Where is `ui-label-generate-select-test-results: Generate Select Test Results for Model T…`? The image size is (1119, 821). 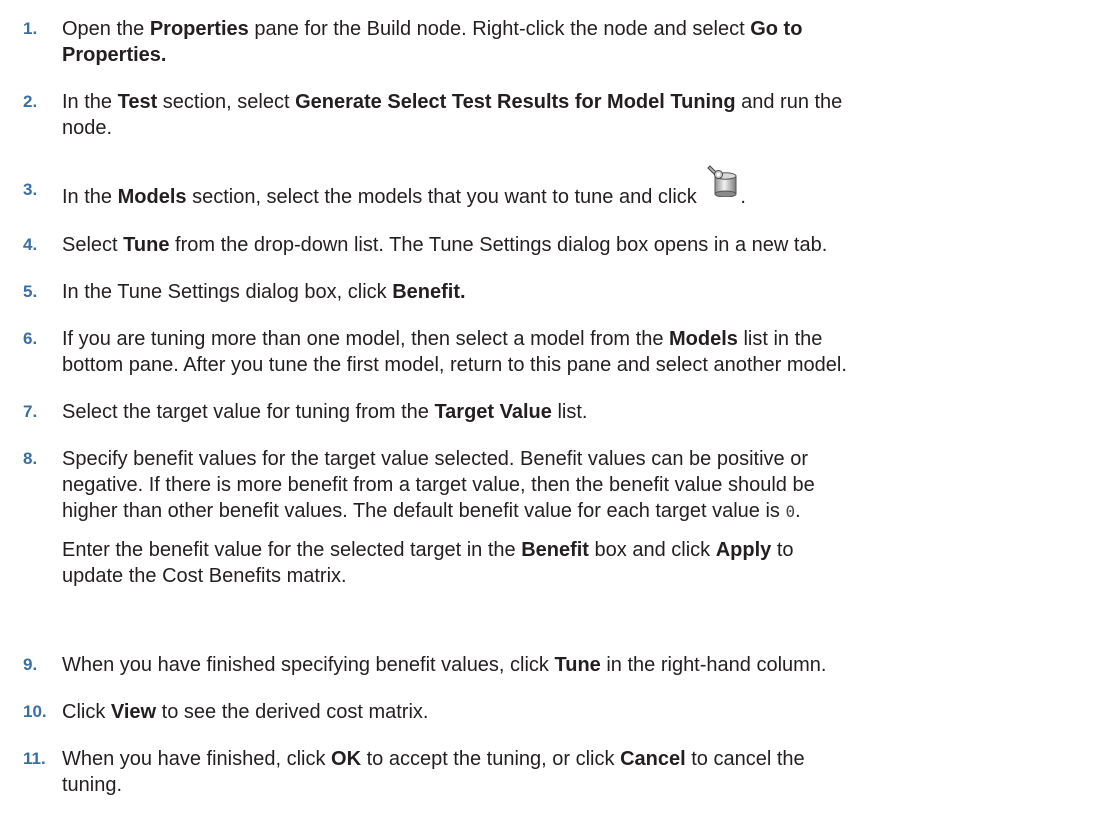
ui-label-generate-select-test-results: Generate Select Test Results for Model T… is located at coordinates (515, 102).